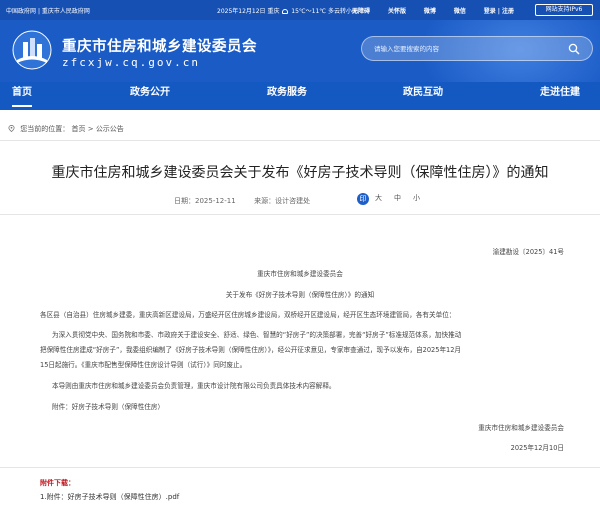 The height and width of the screenshot is (516, 600). Describe the element at coordinates (159, 45) in the screenshot. I see `site-title: 重庆市住房和城乡建设委员会` at that location.